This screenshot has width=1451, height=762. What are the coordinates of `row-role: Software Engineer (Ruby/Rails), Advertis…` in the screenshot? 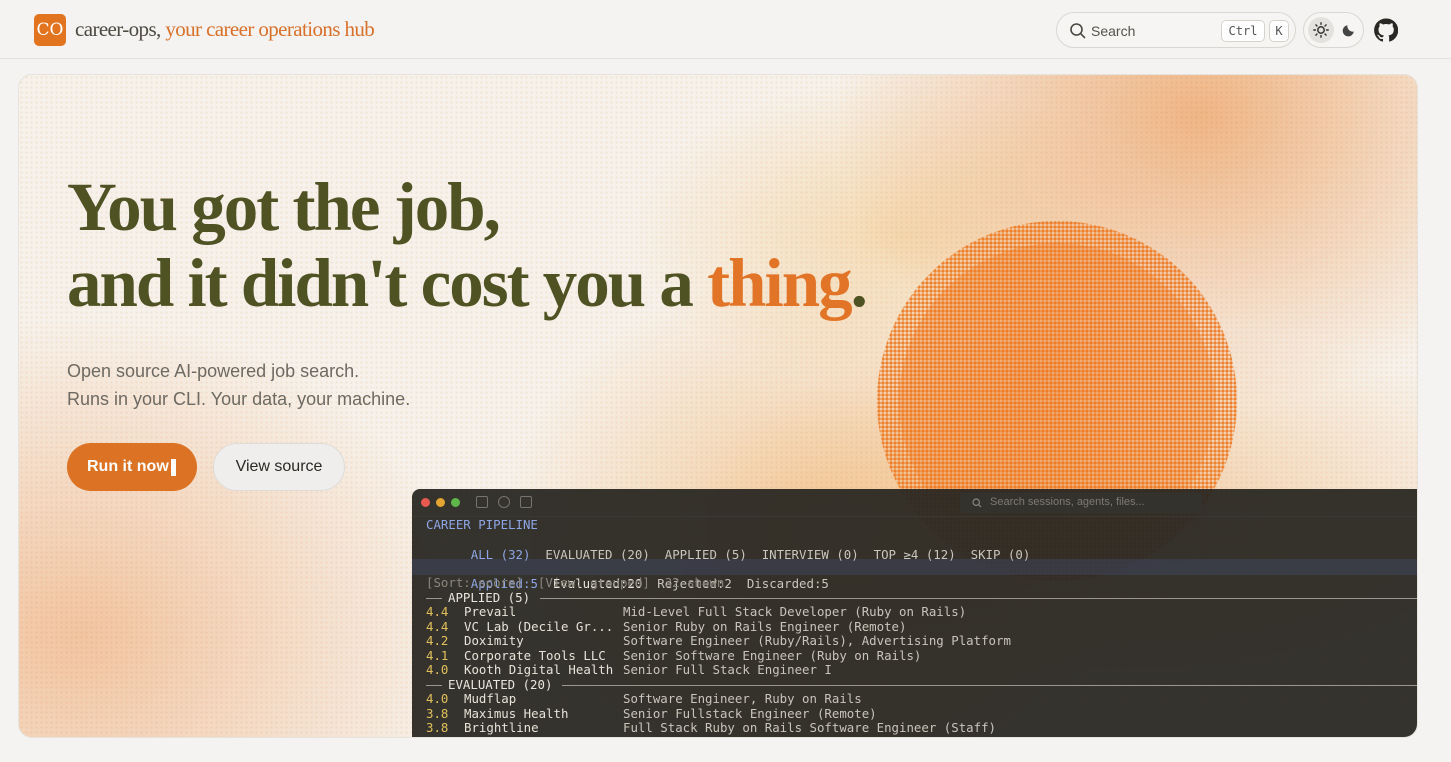 It's located at (817, 640).